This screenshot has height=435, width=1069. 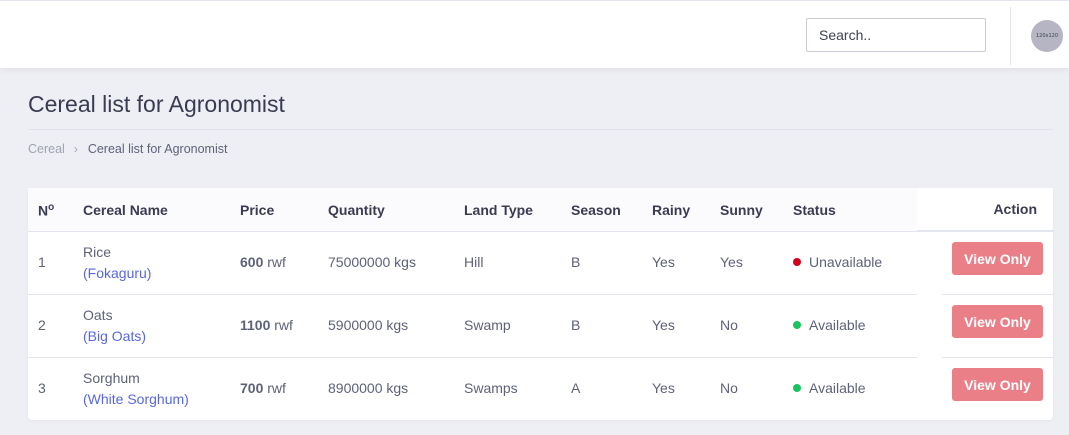 I want to click on header-quantity: Quantity, so click(x=356, y=210).